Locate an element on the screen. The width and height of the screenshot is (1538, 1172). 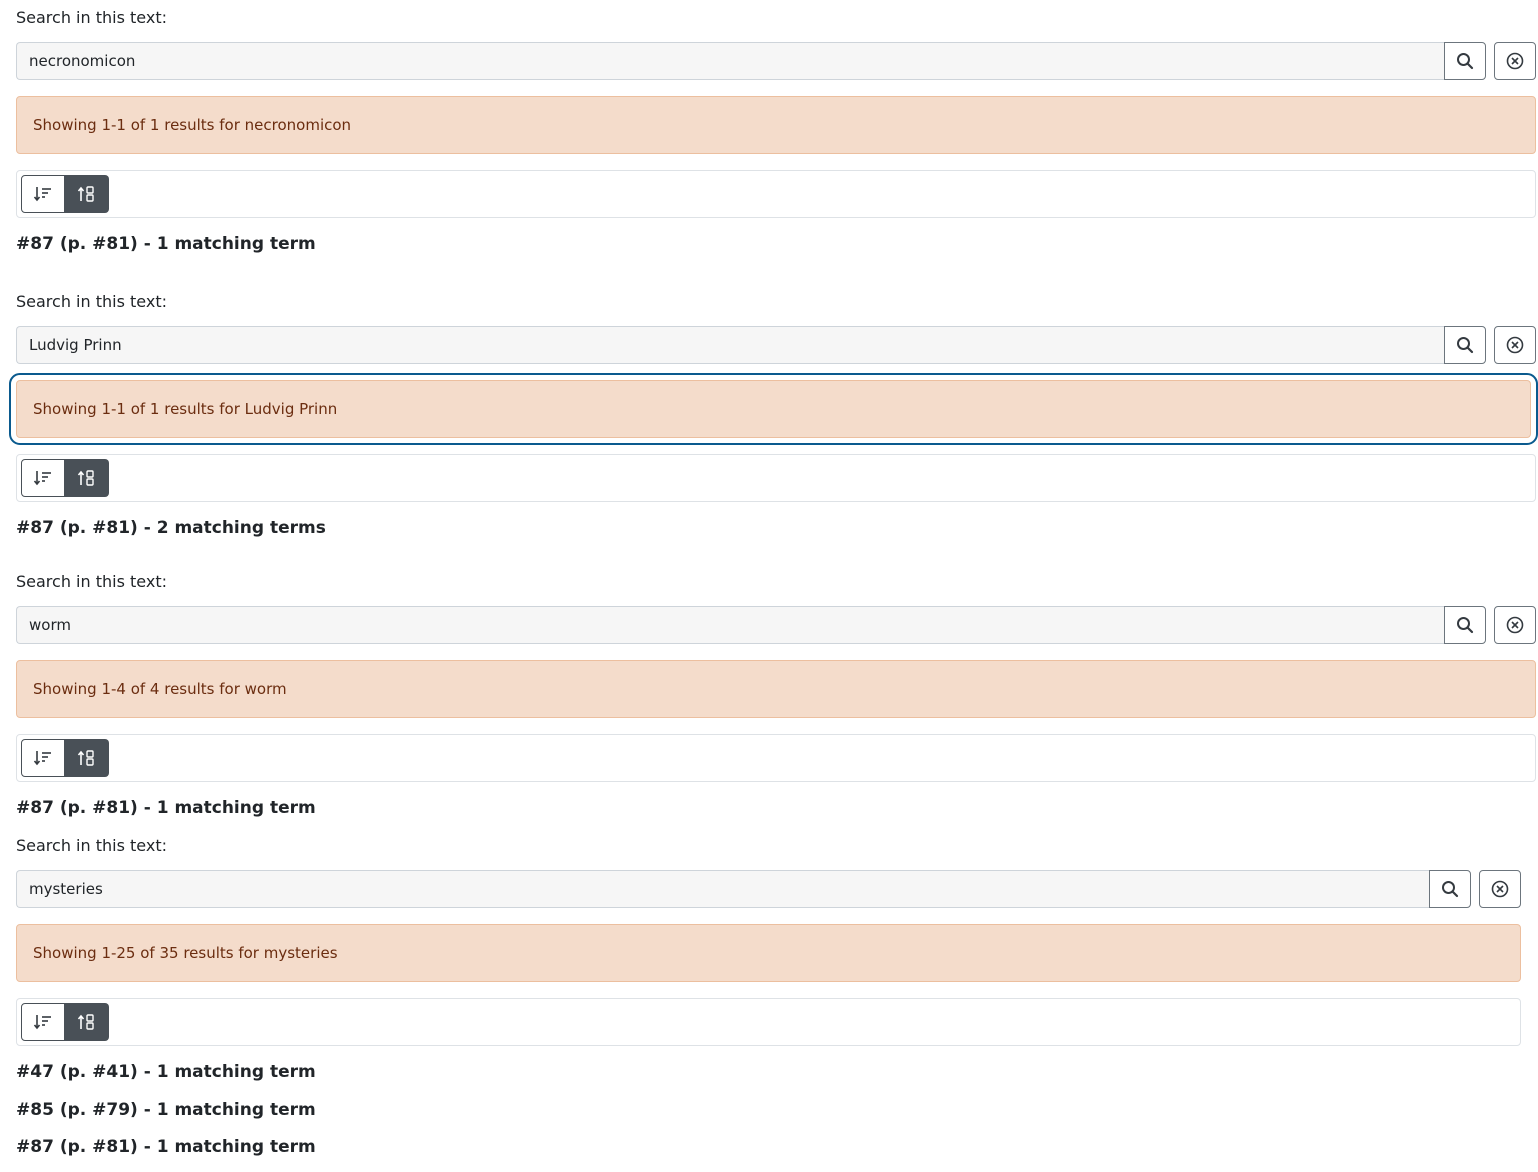
results-status-alert: Showing 1-4 of 4 results for worm is located at coordinates (776, 689).